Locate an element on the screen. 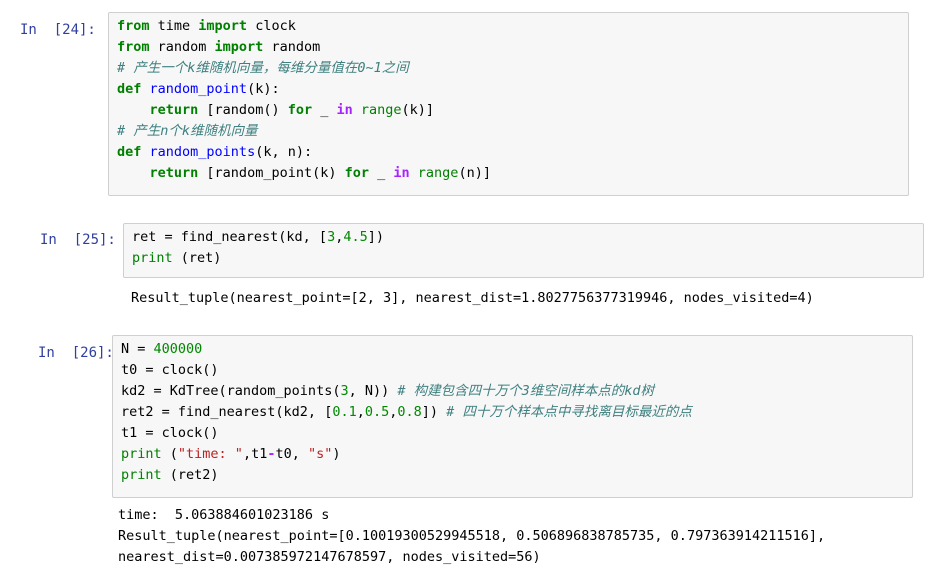 This screenshot has width=939, height=580. code-token: t1 = clock() is located at coordinates (170, 433).